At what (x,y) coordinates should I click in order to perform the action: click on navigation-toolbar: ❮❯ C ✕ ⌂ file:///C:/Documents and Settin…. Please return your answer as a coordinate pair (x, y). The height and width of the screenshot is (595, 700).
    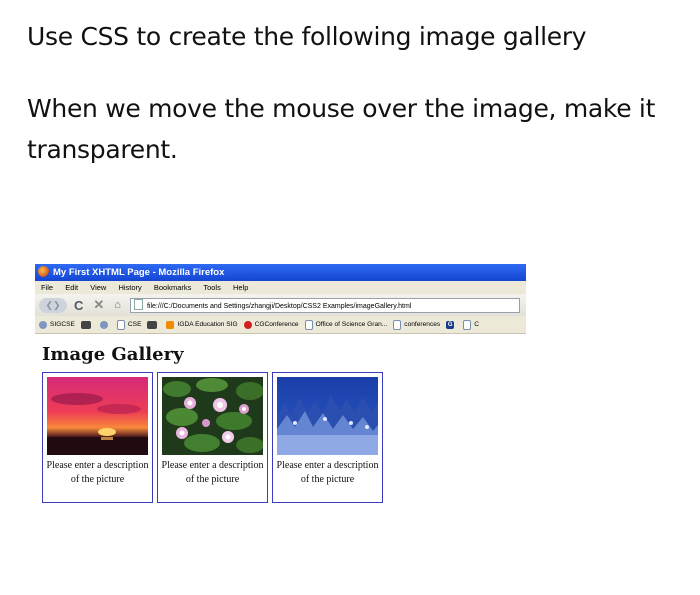
    Looking at the image, I should click on (280, 305).